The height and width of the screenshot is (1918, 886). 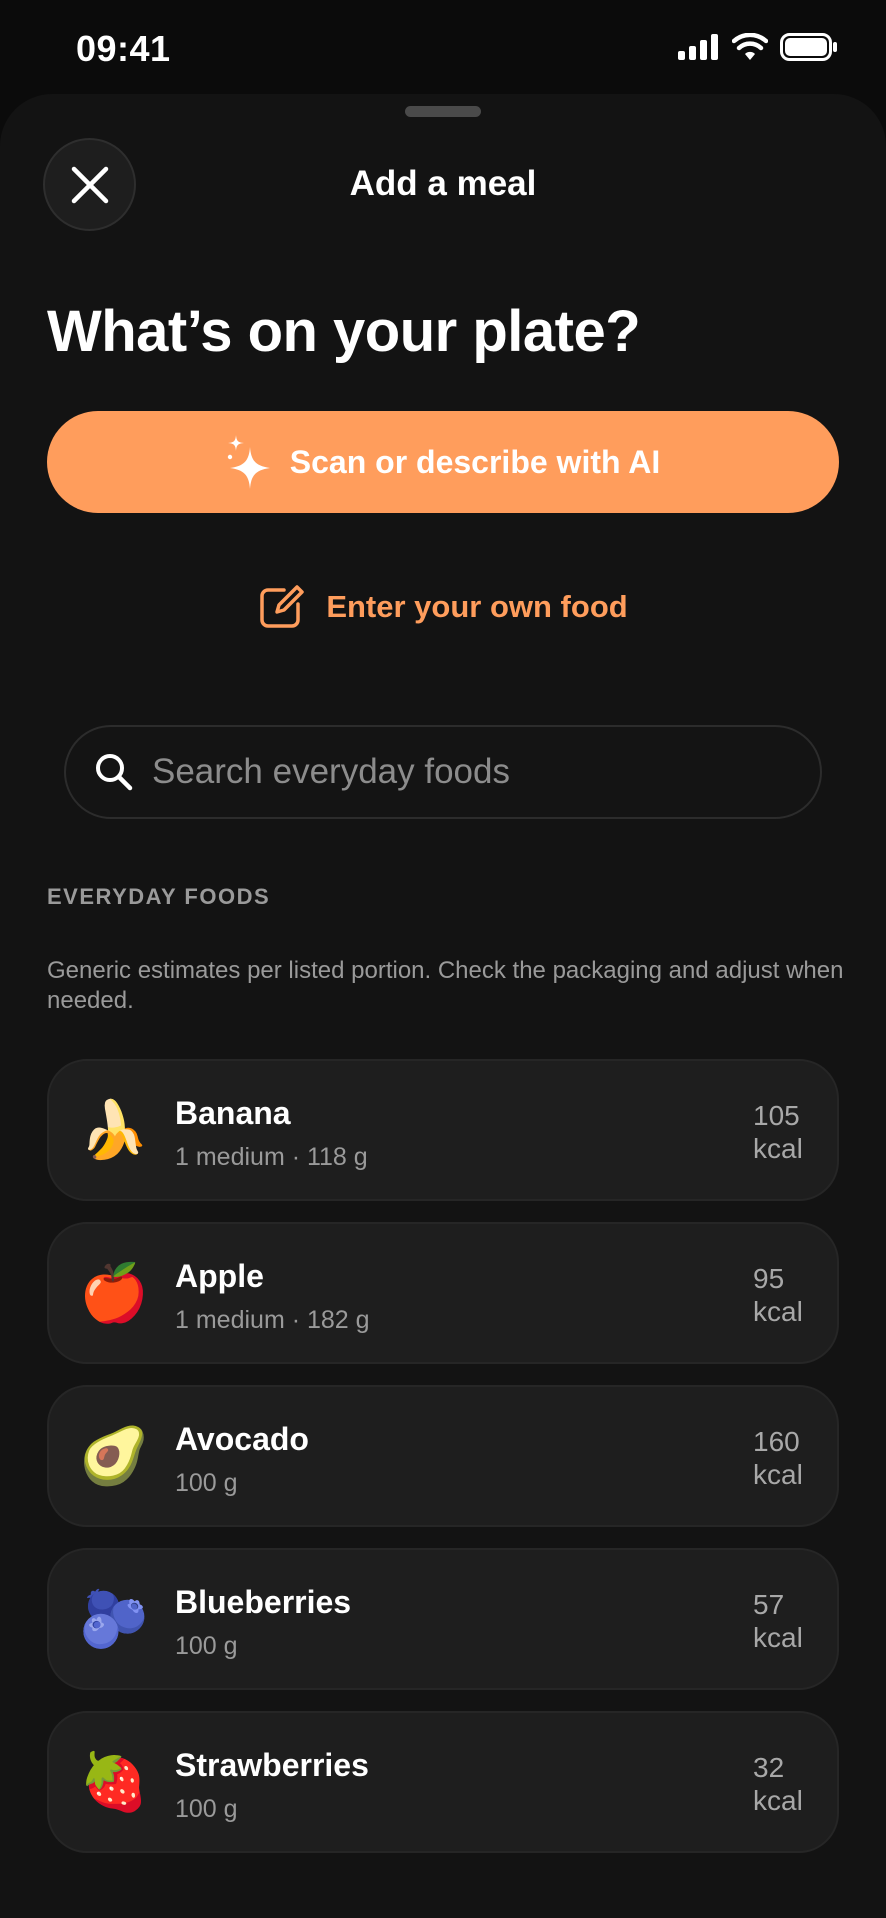 What do you see at coordinates (114, 1618) in the screenshot?
I see `blueberries-icon: 🫐` at bounding box center [114, 1618].